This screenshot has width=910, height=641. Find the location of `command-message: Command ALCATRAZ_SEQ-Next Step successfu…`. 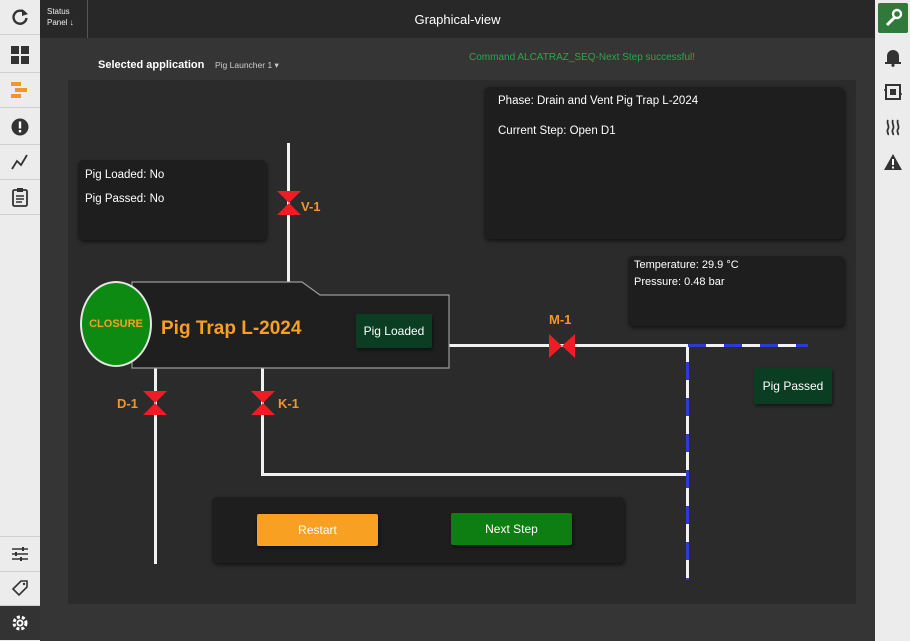

command-message: Command ALCATRAZ_SEQ-Next Step successfu… is located at coordinates (582, 57).